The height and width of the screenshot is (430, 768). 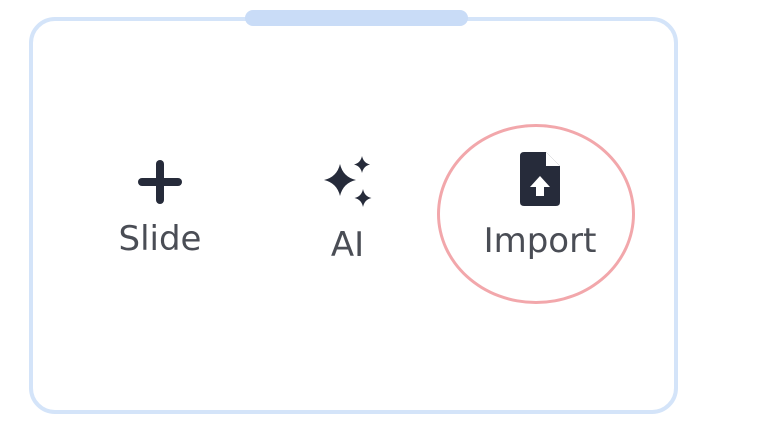 I want to click on import-label: Import, so click(x=540, y=241).